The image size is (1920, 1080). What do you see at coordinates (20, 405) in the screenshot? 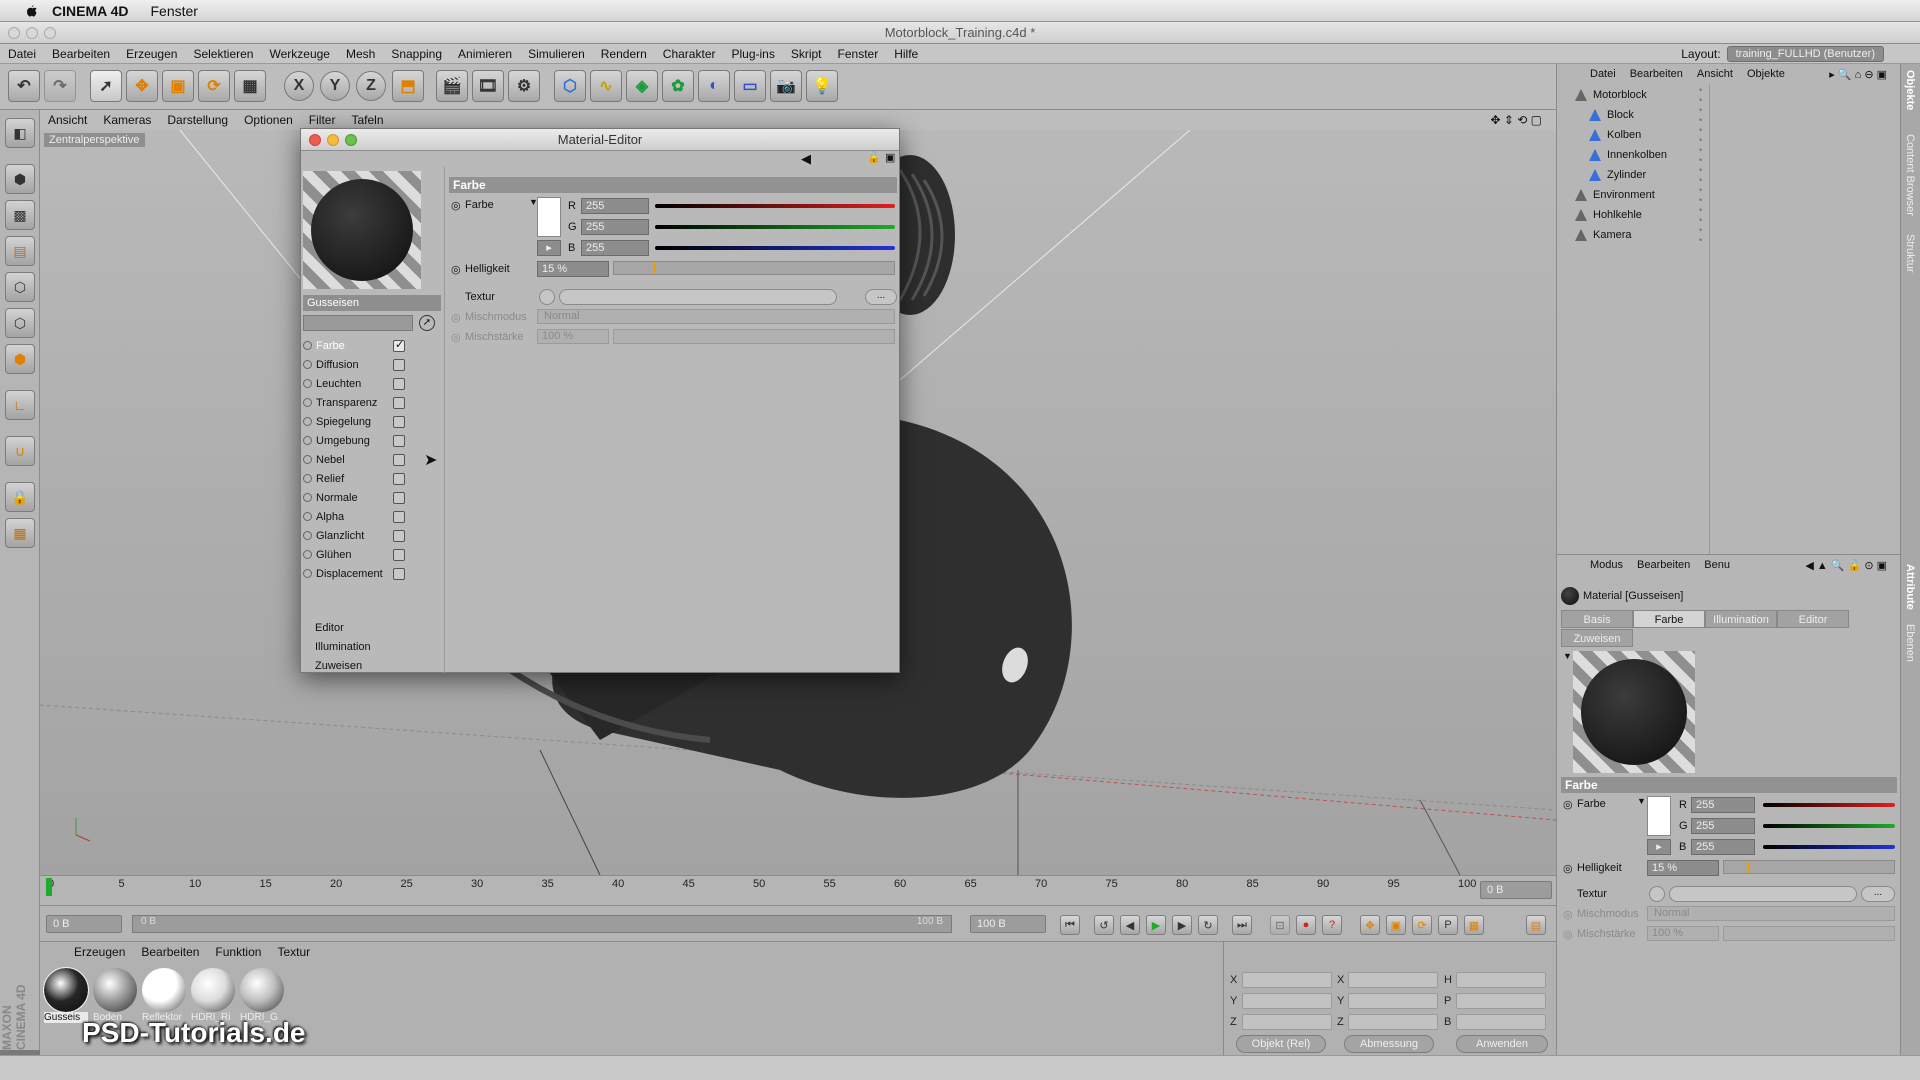
I see `axis-mode-icon: ∟` at bounding box center [20, 405].